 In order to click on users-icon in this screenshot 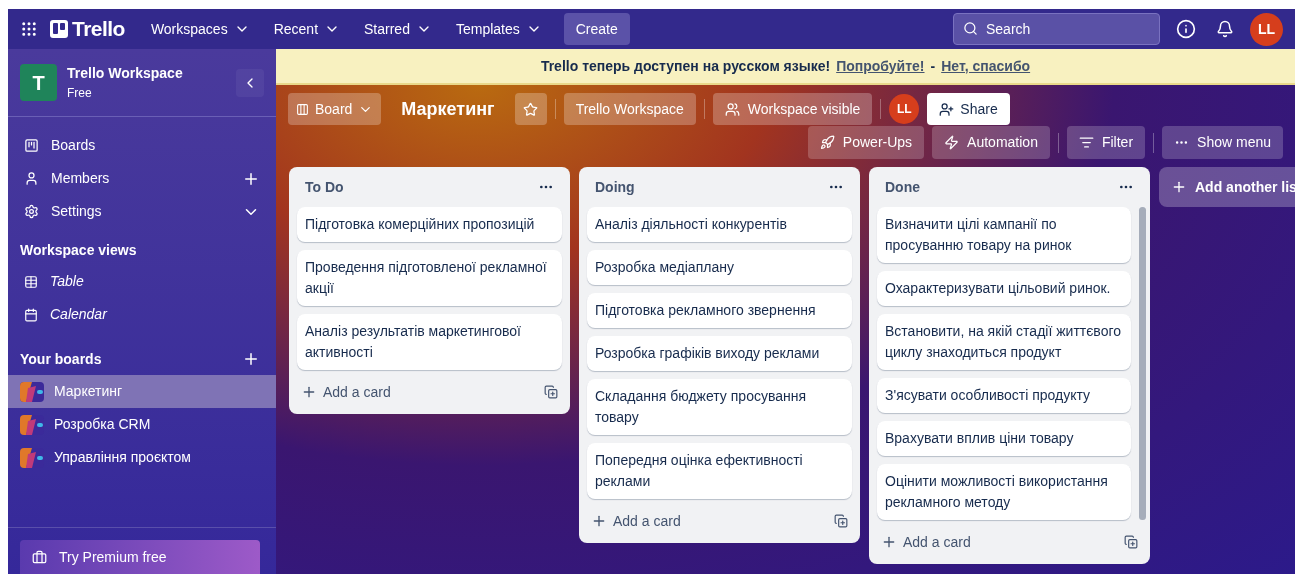, I will do `click(732, 109)`.